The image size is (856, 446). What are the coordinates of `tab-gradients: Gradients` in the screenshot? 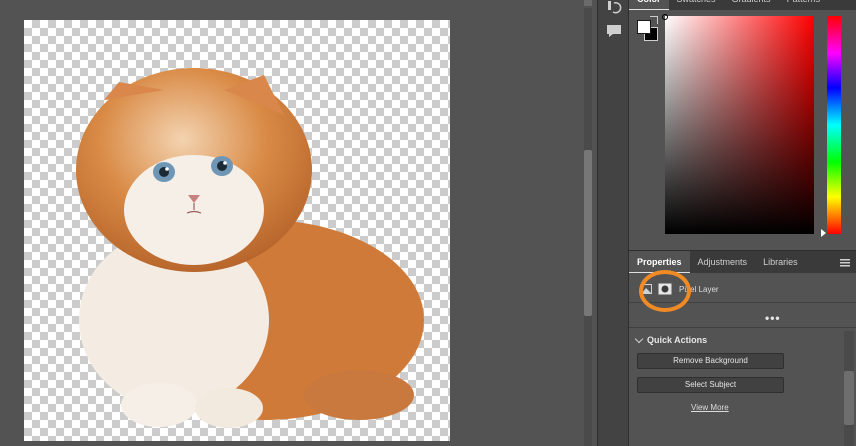 It's located at (751, 5).